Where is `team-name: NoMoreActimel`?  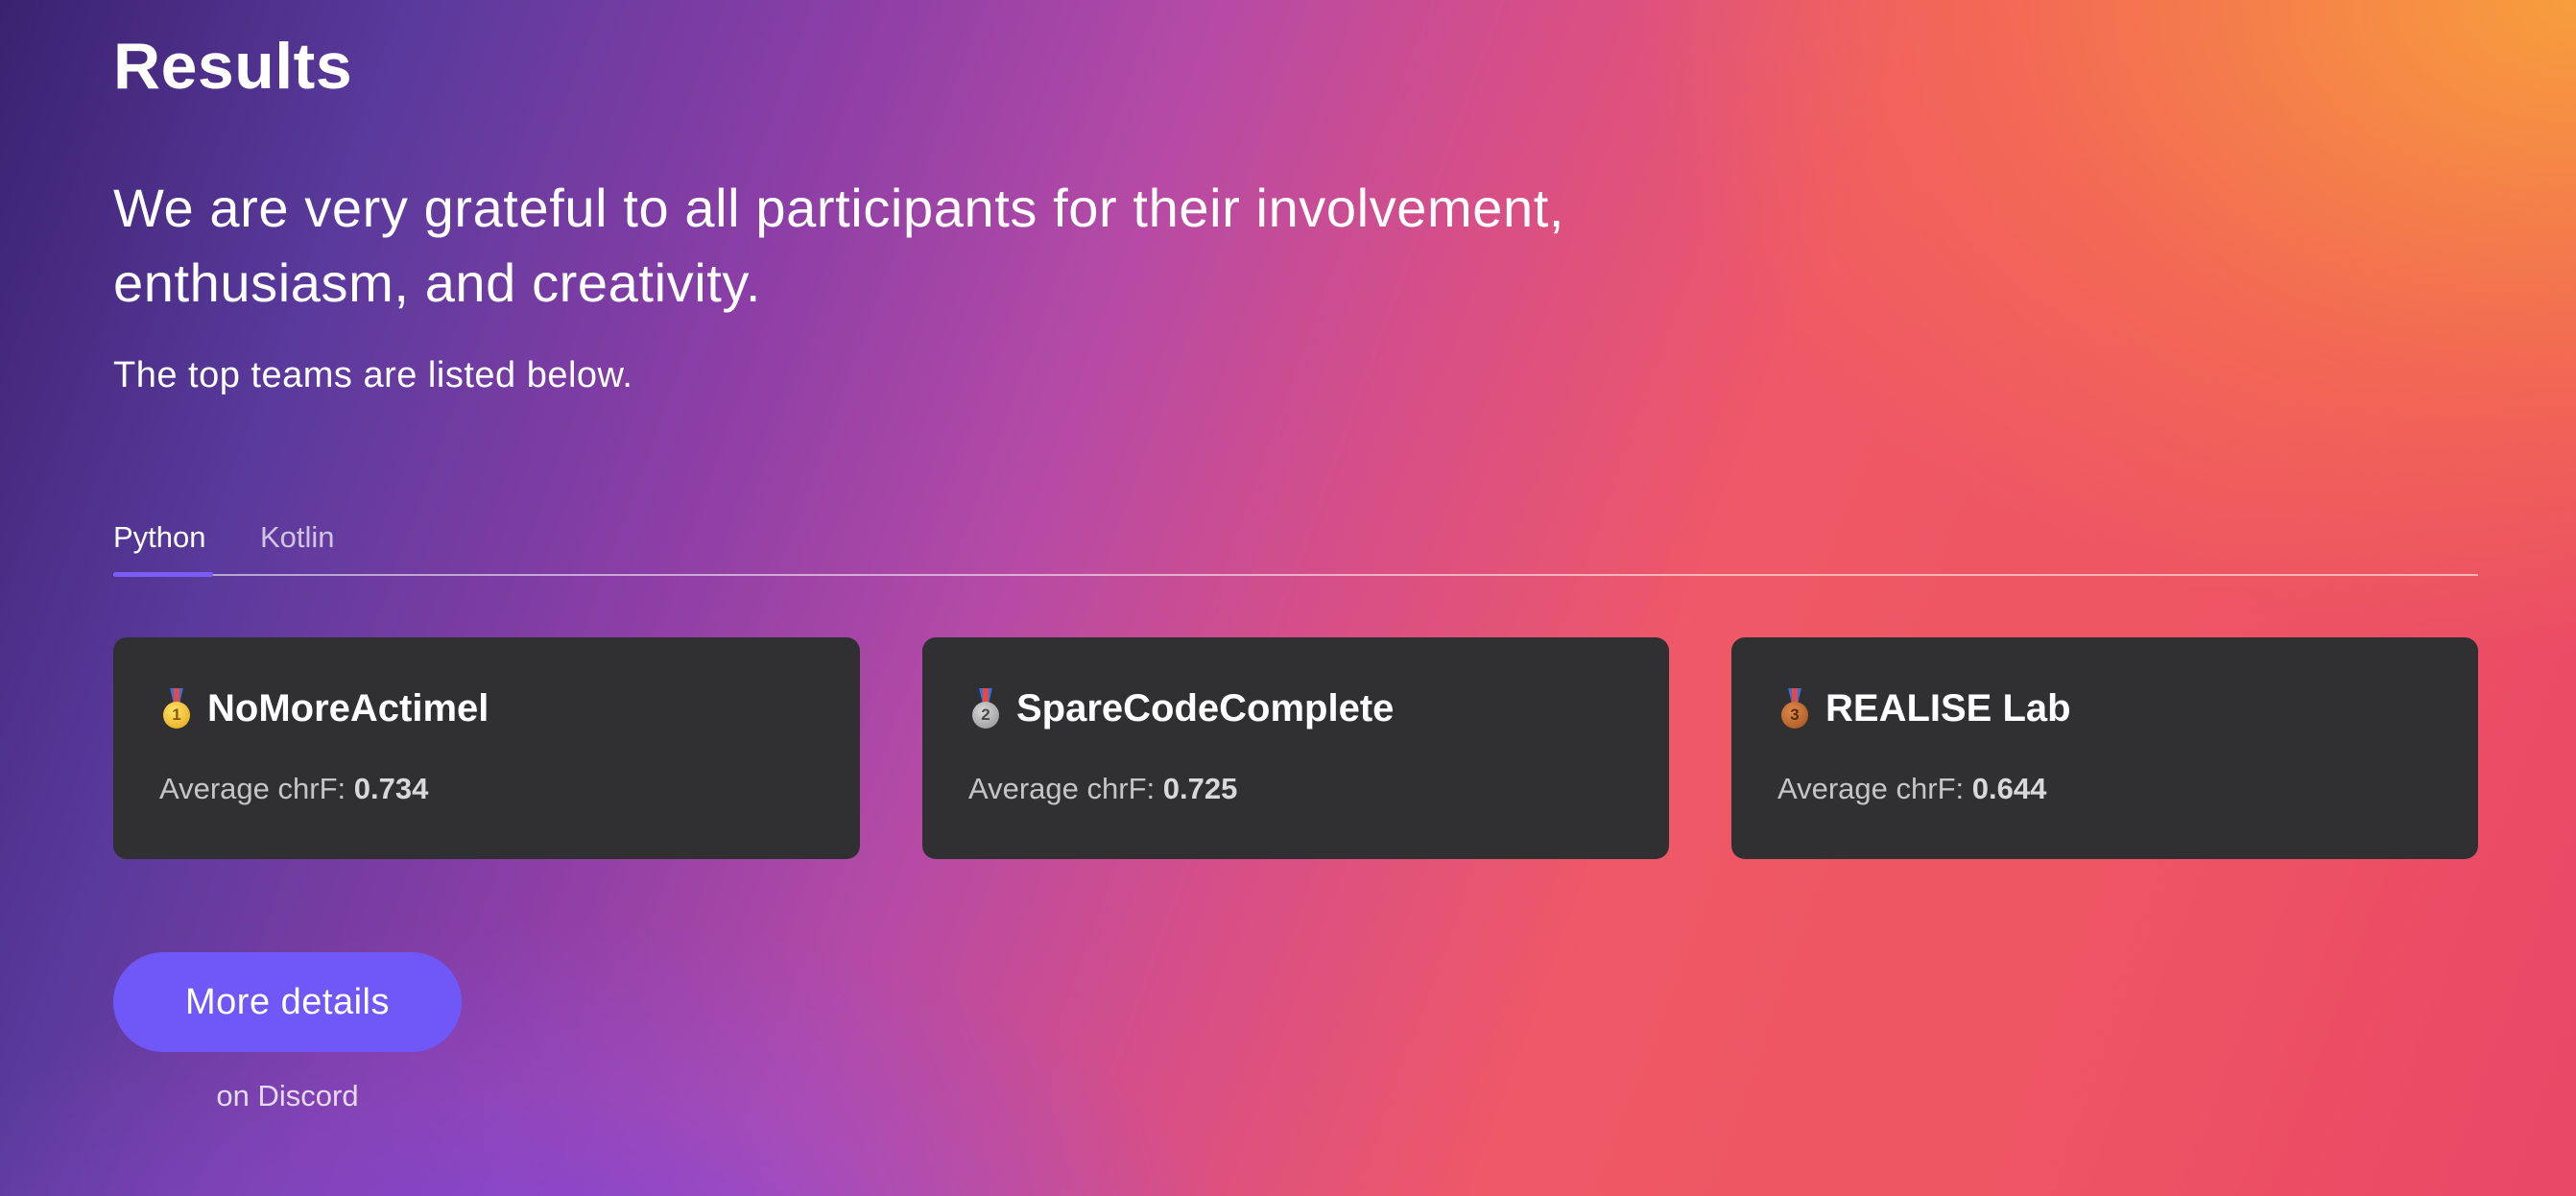
team-name: NoMoreActimel is located at coordinates (348, 708).